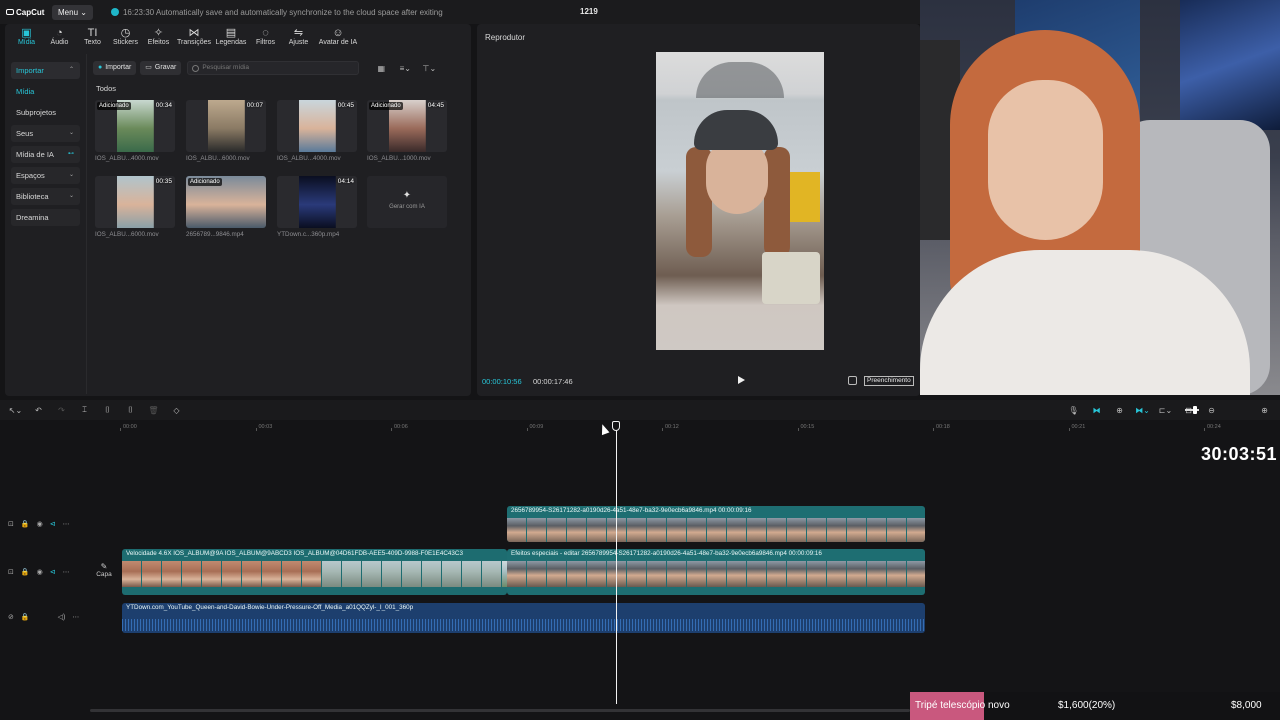 The image size is (1280, 720). I want to click on tab-adjust: ⇋ Ajuste, so click(298, 38).